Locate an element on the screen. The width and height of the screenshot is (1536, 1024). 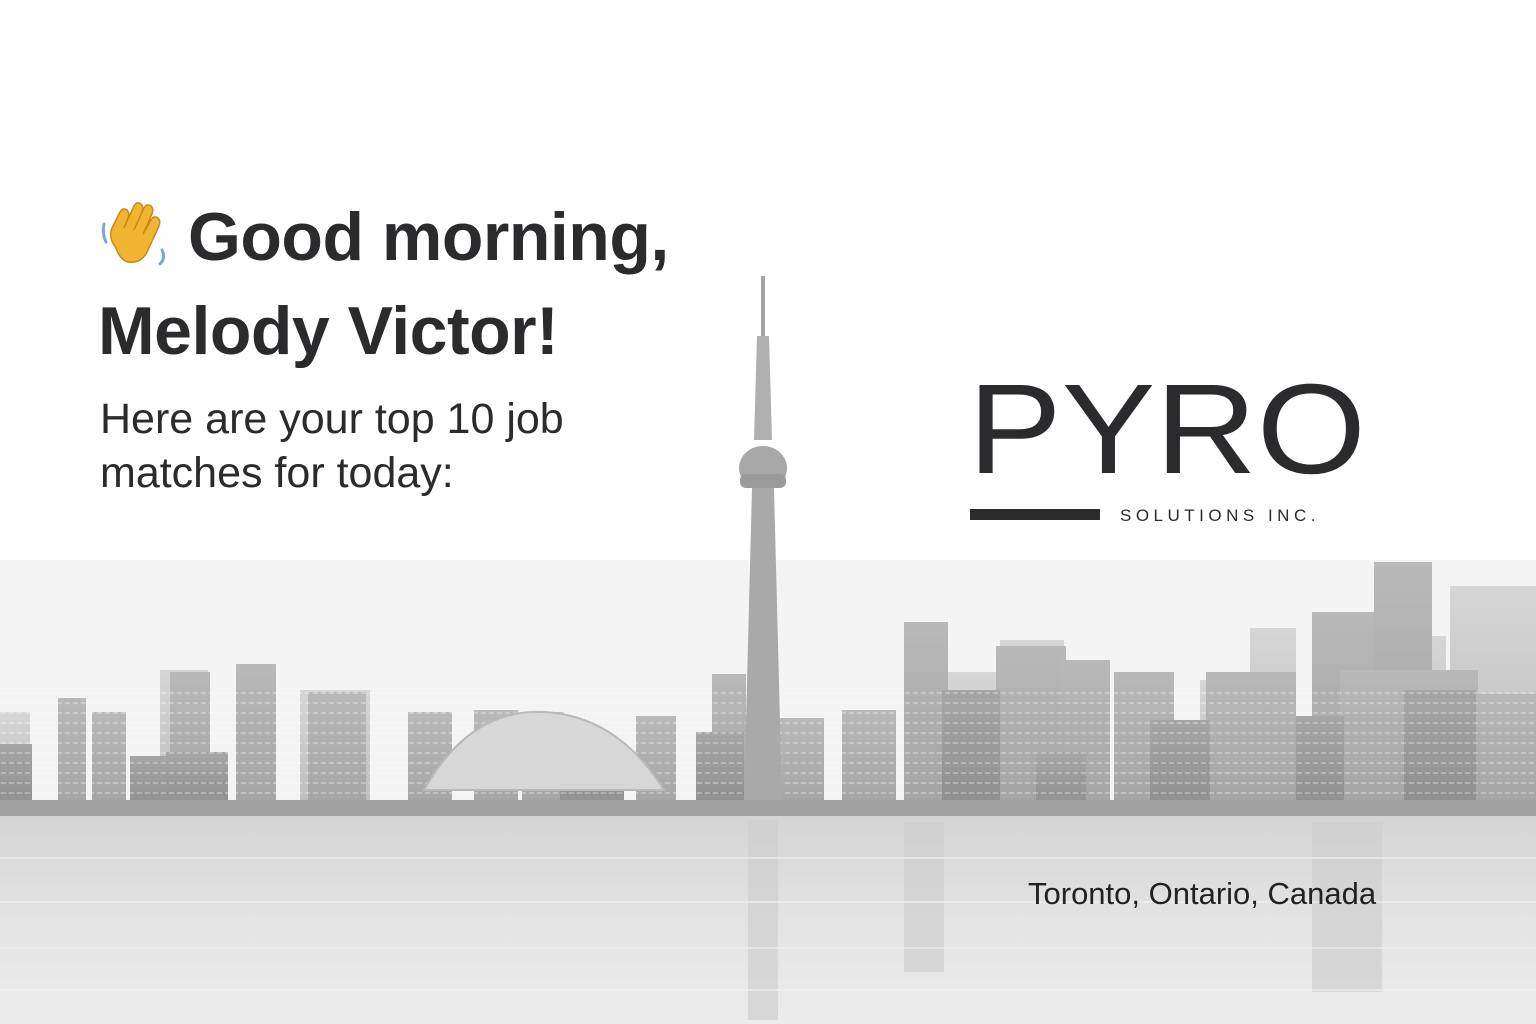
waving-hand-icon is located at coordinates (133, 234).